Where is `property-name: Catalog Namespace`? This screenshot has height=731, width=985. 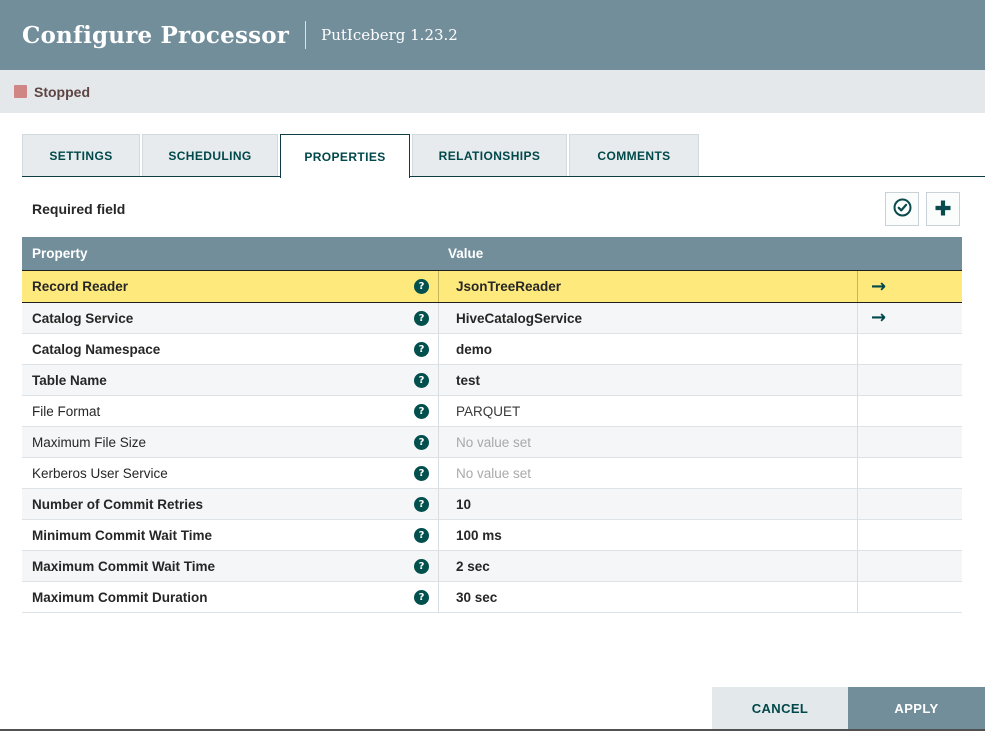 property-name: Catalog Namespace is located at coordinates (96, 349).